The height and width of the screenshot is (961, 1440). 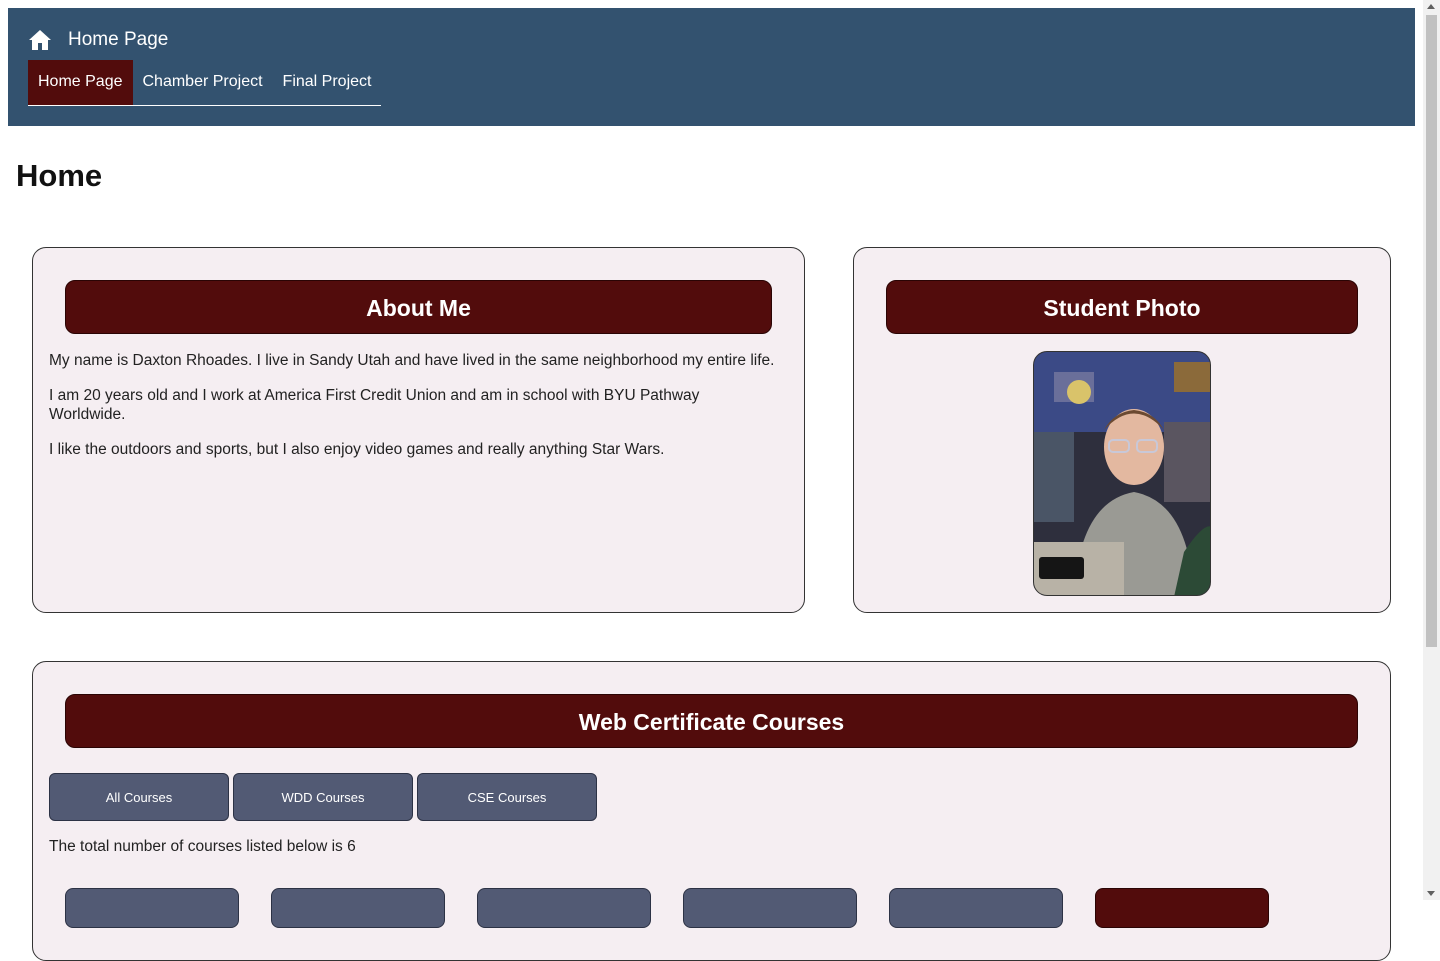 I want to click on brand: Home Page, so click(x=98, y=40).